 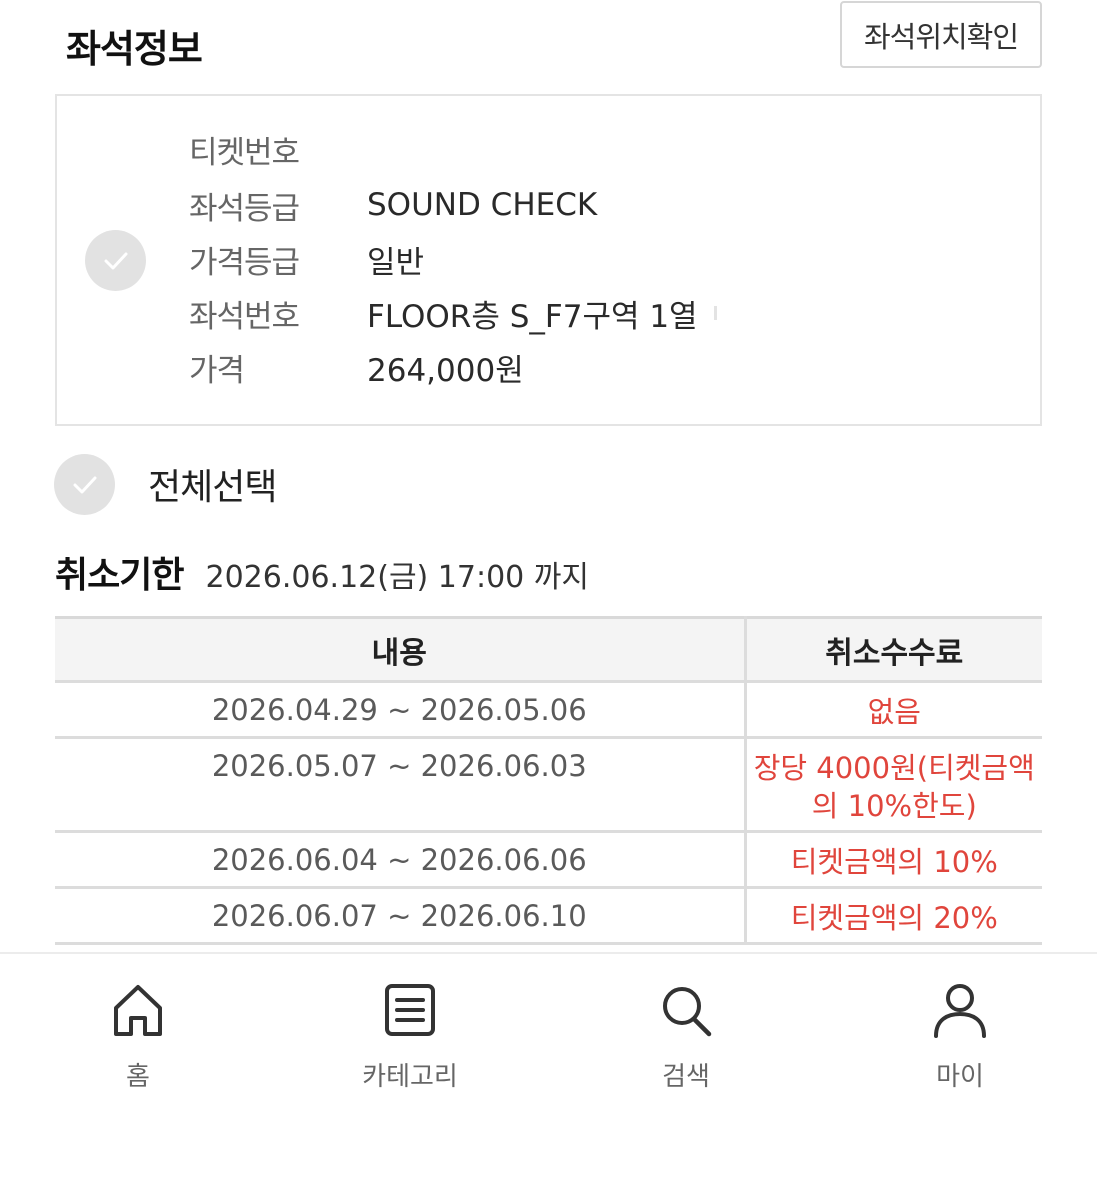 What do you see at coordinates (244, 262) in the screenshot?
I see `price-grade-label: 가격등급` at bounding box center [244, 262].